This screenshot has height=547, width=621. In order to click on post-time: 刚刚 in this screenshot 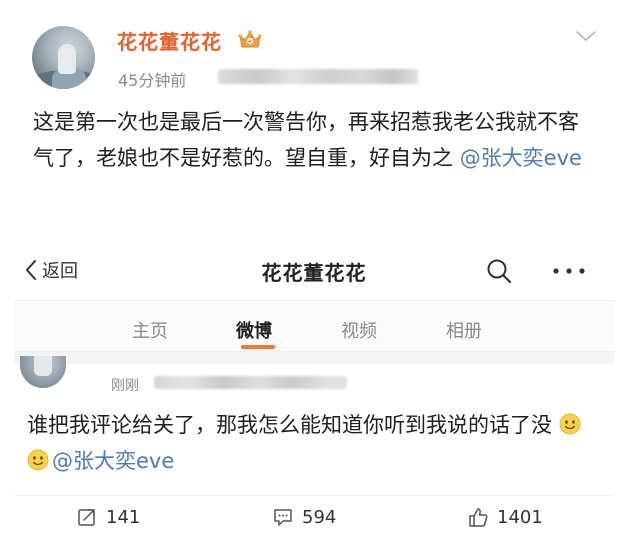, I will do `click(125, 386)`.